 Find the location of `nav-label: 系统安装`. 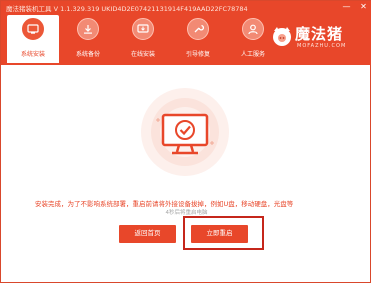

nav-label: 系统安装 is located at coordinates (32, 54).